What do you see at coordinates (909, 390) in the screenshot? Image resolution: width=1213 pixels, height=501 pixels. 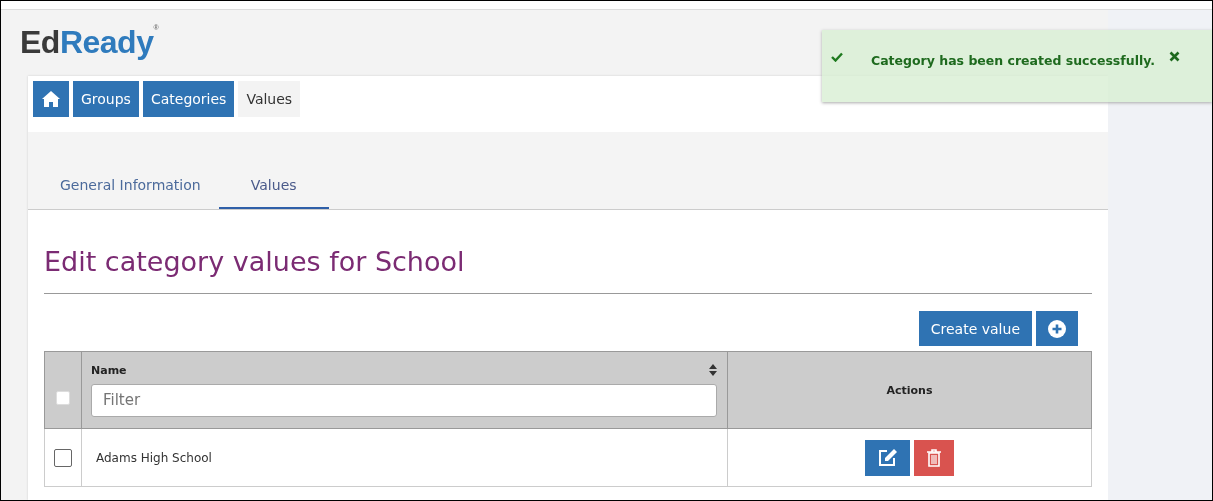 I see `column-header: Actions` at bounding box center [909, 390].